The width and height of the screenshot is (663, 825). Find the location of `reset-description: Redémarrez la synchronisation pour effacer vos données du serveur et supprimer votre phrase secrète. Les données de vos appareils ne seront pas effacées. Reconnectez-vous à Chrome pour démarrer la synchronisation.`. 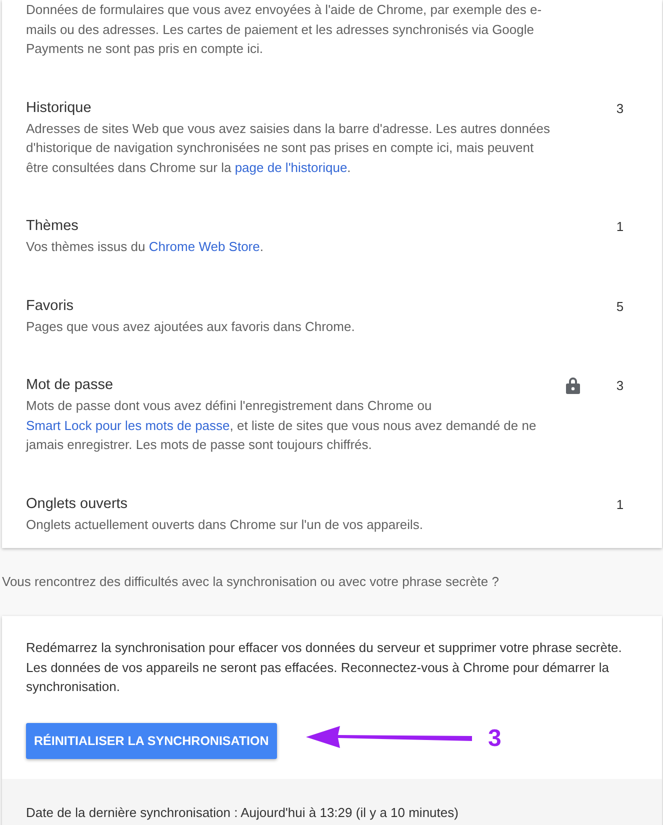

reset-description: Redémarrez la synchronisation pour effacer vos données du serveur et supprimer votre phrase secrète. Les données de vos appareils ne seront pas effacées. Reconnectez-vous à Chrome pour démarrer la synchronisation. is located at coordinates (324, 667).